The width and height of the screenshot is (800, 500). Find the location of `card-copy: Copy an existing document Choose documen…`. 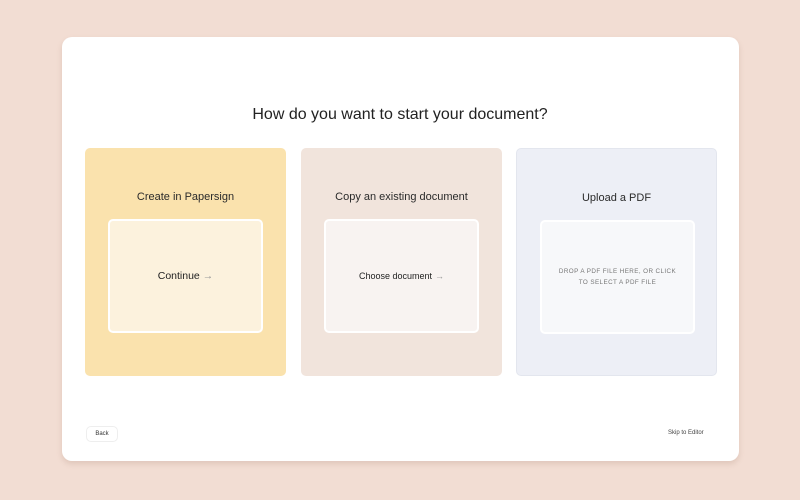

card-copy: Copy an existing document Choose documen… is located at coordinates (401, 262).